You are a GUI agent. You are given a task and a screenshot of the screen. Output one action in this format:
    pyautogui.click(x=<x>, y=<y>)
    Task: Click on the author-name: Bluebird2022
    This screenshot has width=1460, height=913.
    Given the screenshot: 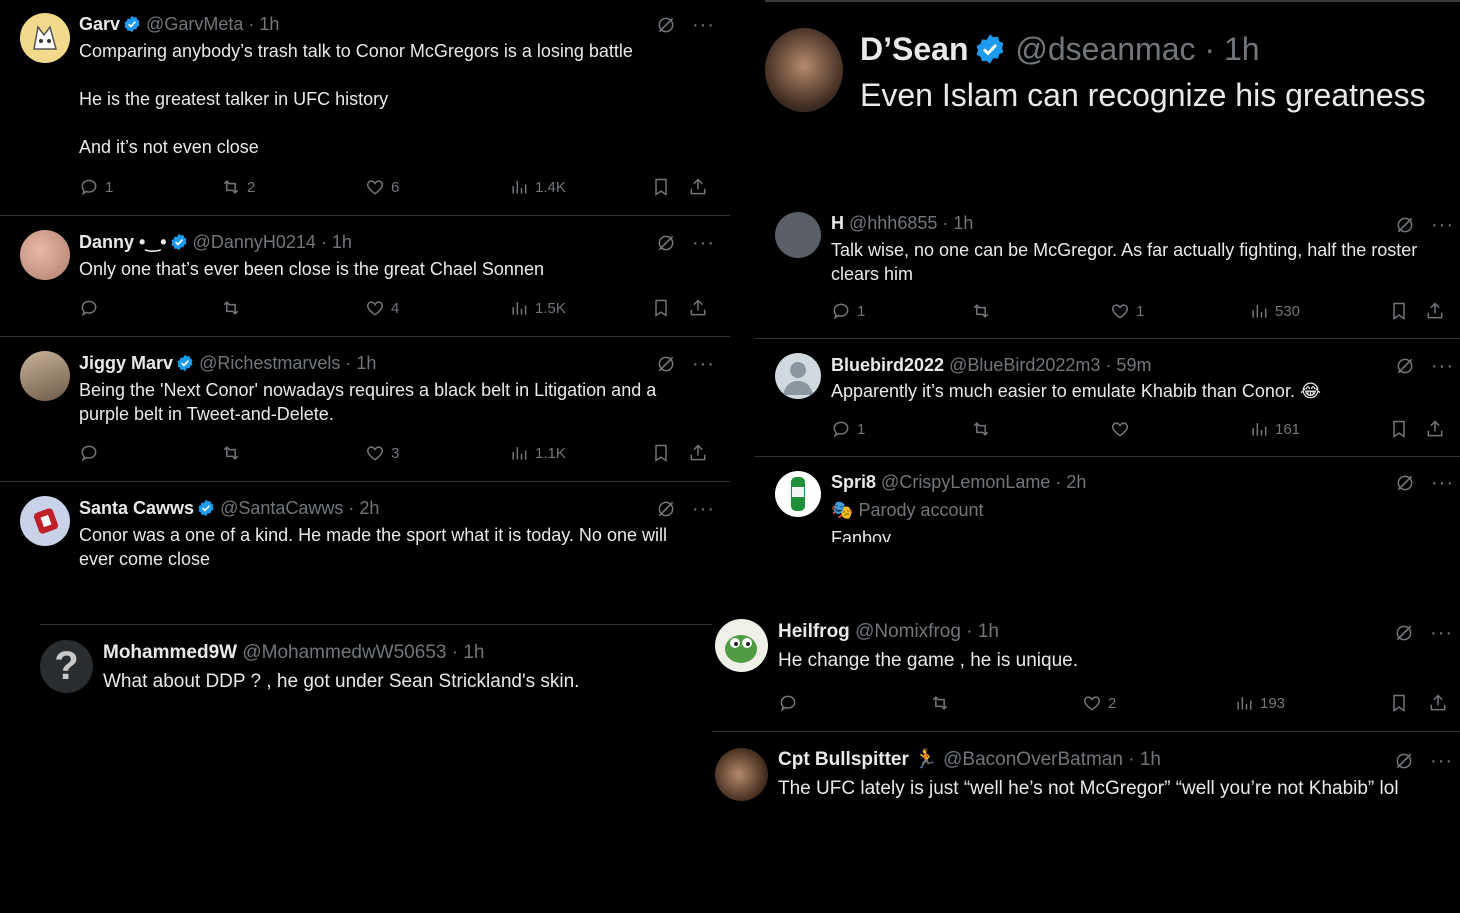 What is the action you would take?
    pyautogui.click(x=887, y=365)
    